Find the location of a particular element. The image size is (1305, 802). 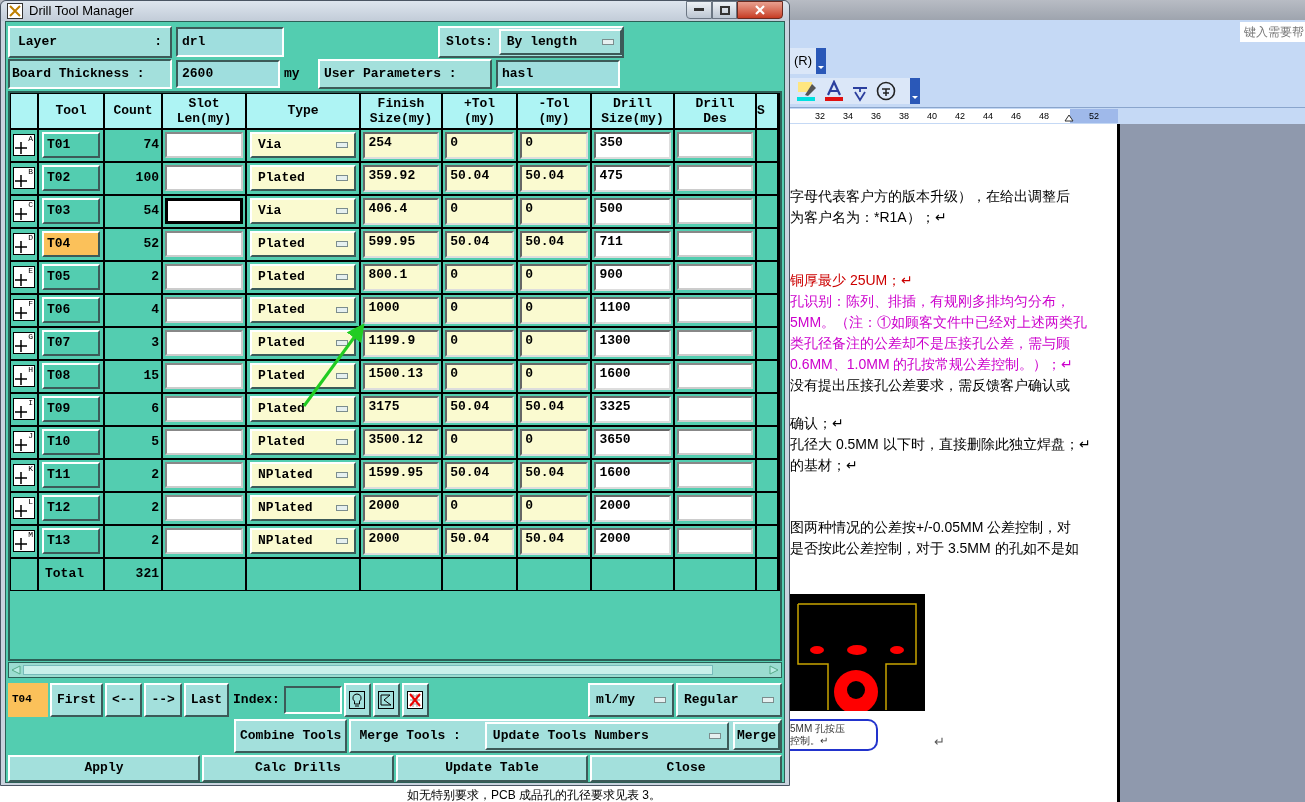

drill-size-field: 475 is located at coordinates (632, 178).